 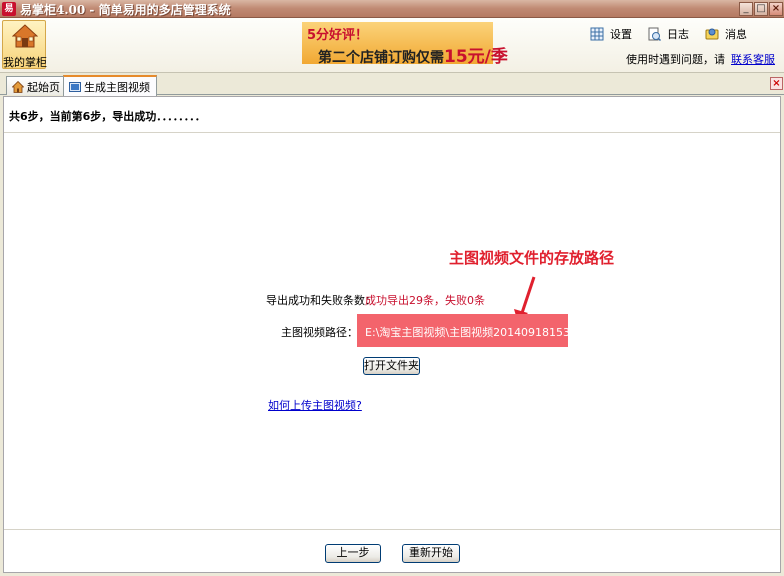 What do you see at coordinates (25, 36) in the screenshot?
I see `house-icon` at bounding box center [25, 36].